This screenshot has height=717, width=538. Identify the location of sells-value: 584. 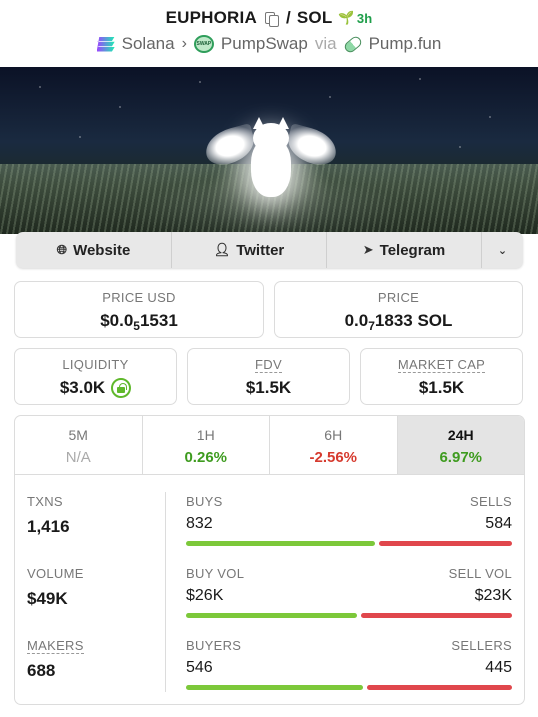
(498, 523).